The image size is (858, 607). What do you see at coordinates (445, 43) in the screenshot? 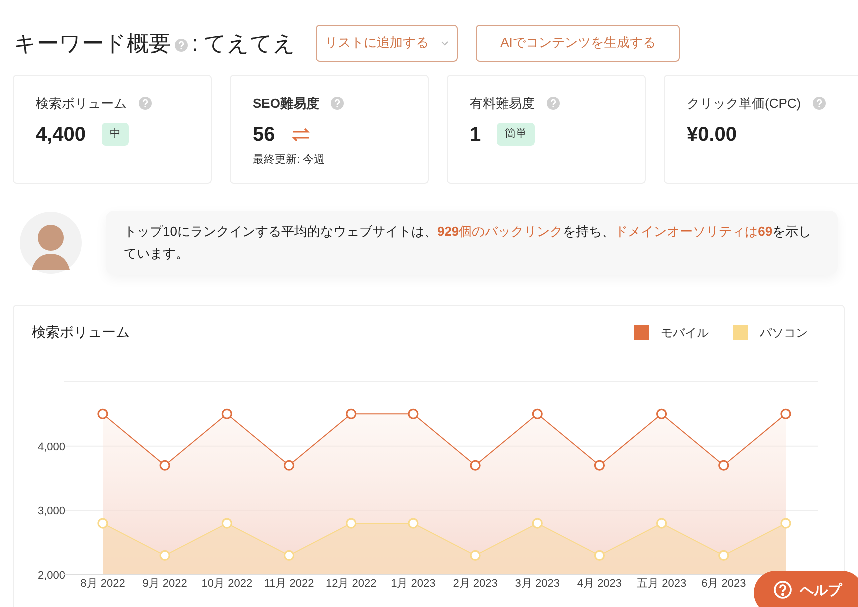
I see `chevron-down-icon` at bounding box center [445, 43].